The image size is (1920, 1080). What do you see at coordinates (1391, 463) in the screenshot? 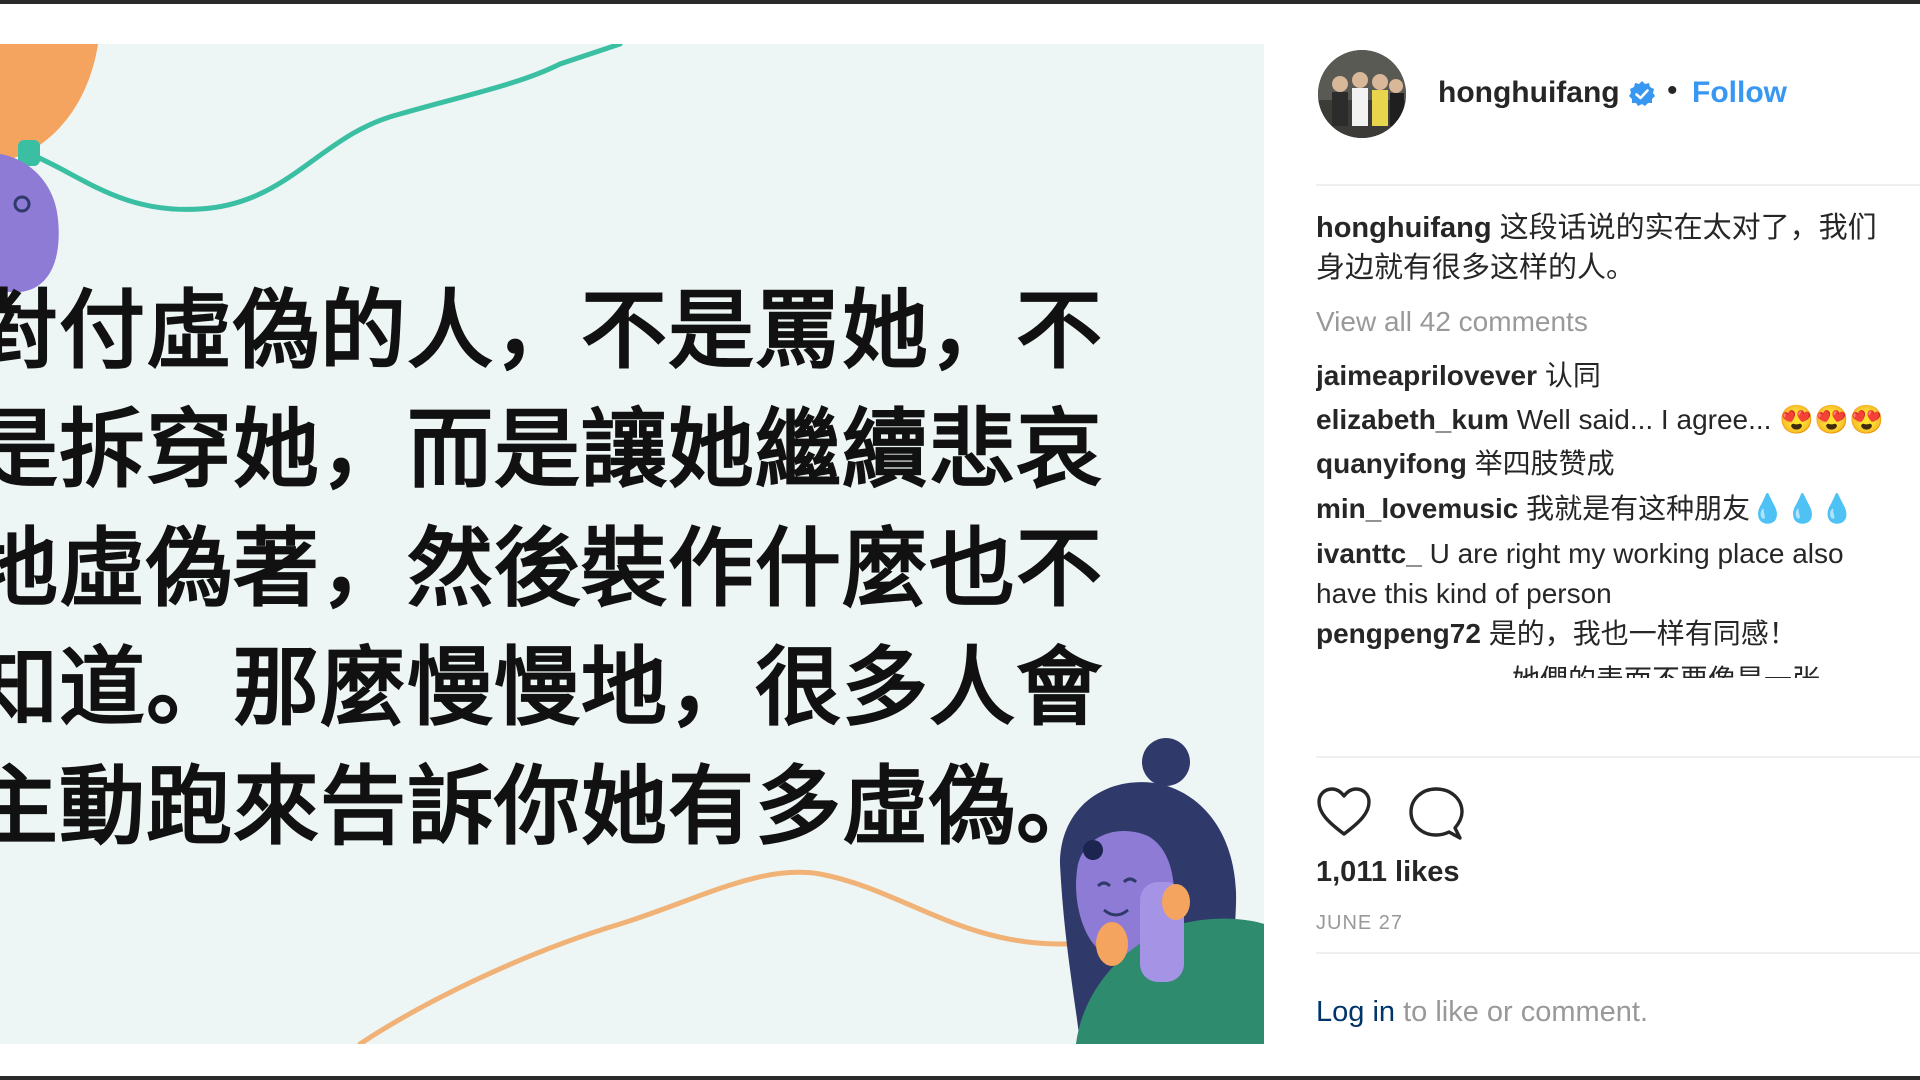
I see `comment-username: quanyifong` at bounding box center [1391, 463].